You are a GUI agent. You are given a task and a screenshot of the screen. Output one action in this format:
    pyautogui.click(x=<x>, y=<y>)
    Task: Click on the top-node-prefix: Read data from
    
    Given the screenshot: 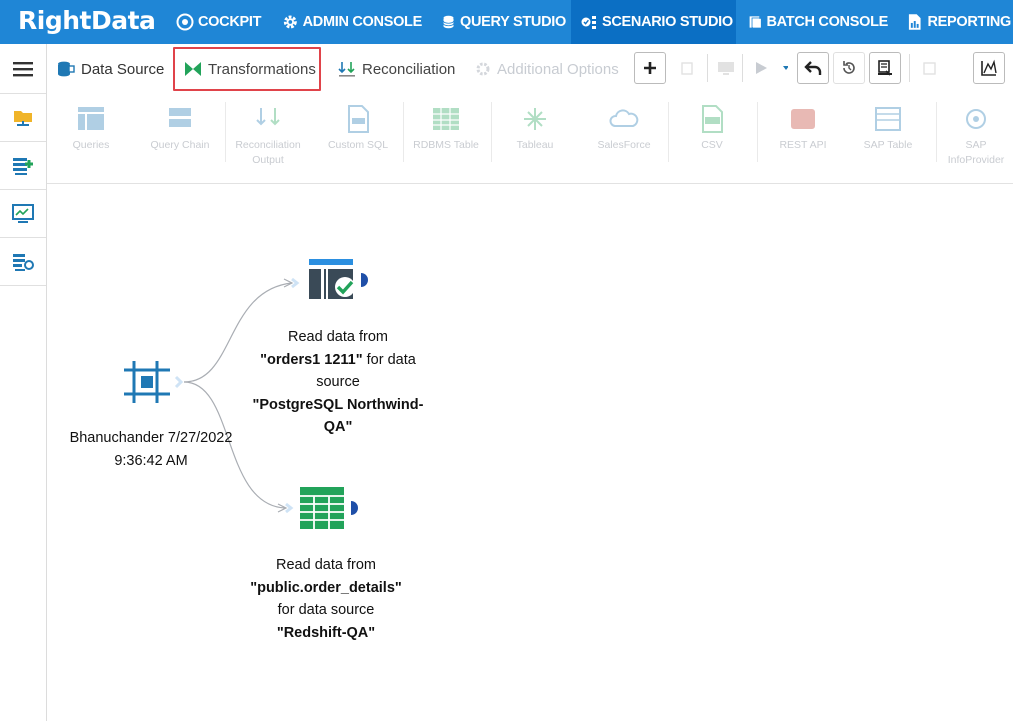 What is the action you would take?
    pyautogui.click(x=338, y=337)
    